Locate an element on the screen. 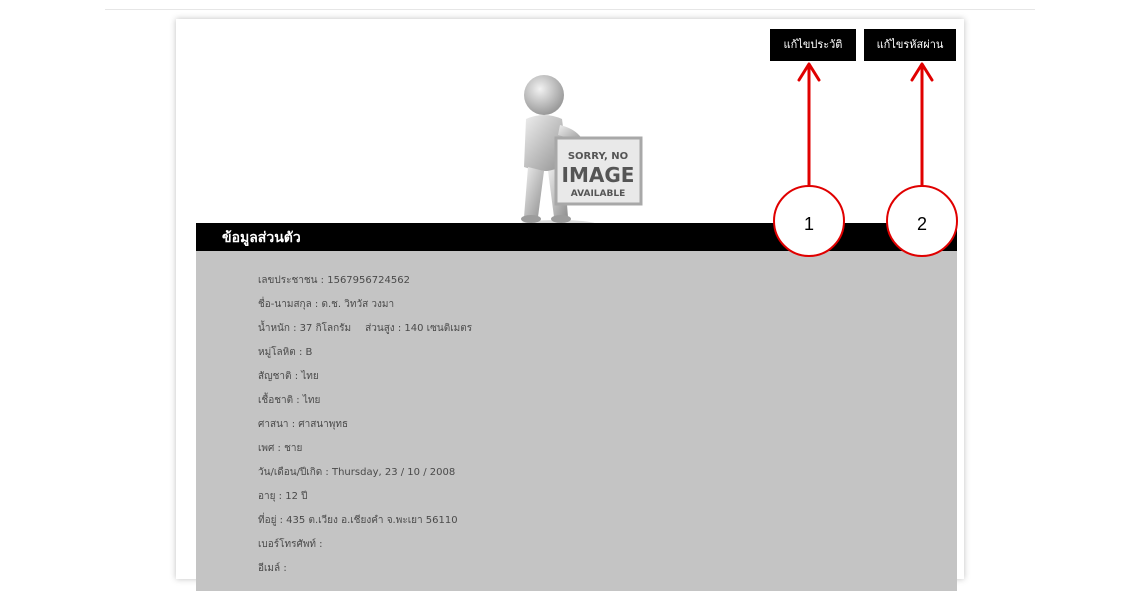  change-password-button: แก้ไขรหัสผ่าน is located at coordinates (910, 45).